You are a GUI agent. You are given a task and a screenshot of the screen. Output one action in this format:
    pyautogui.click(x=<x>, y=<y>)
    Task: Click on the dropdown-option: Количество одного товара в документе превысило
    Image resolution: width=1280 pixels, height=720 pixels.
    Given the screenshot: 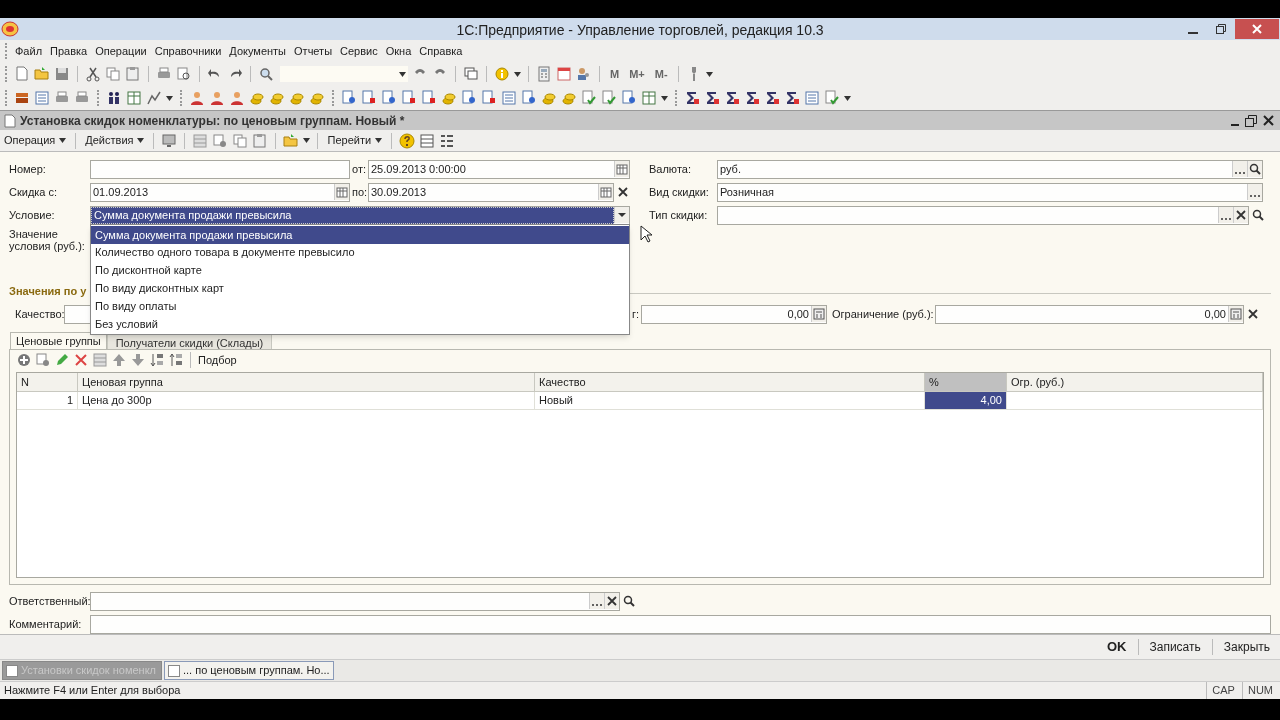 What is the action you would take?
    pyautogui.click(x=360, y=252)
    